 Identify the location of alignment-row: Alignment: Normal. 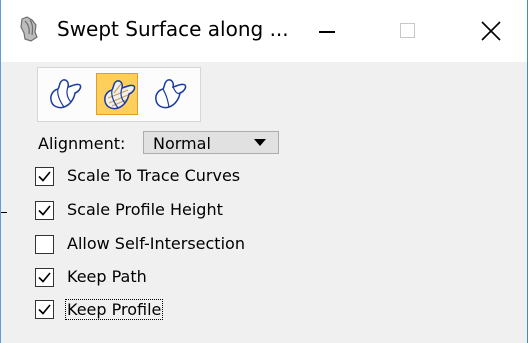
(168, 142).